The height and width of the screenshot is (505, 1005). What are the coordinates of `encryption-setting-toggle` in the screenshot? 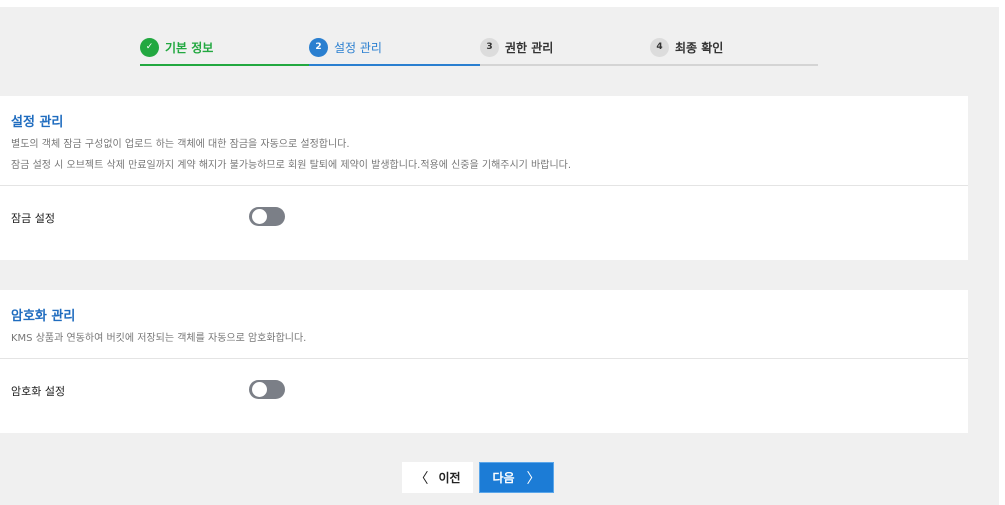 It's located at (267, 389).